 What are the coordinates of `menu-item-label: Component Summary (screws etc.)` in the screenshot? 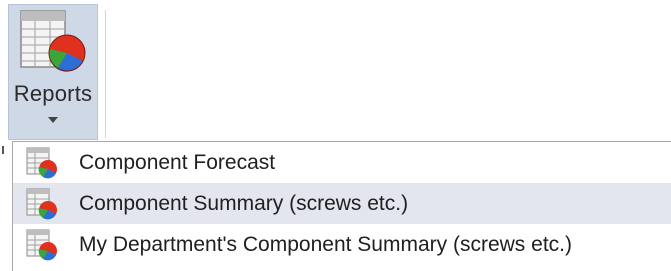 It's located at (244, 203).